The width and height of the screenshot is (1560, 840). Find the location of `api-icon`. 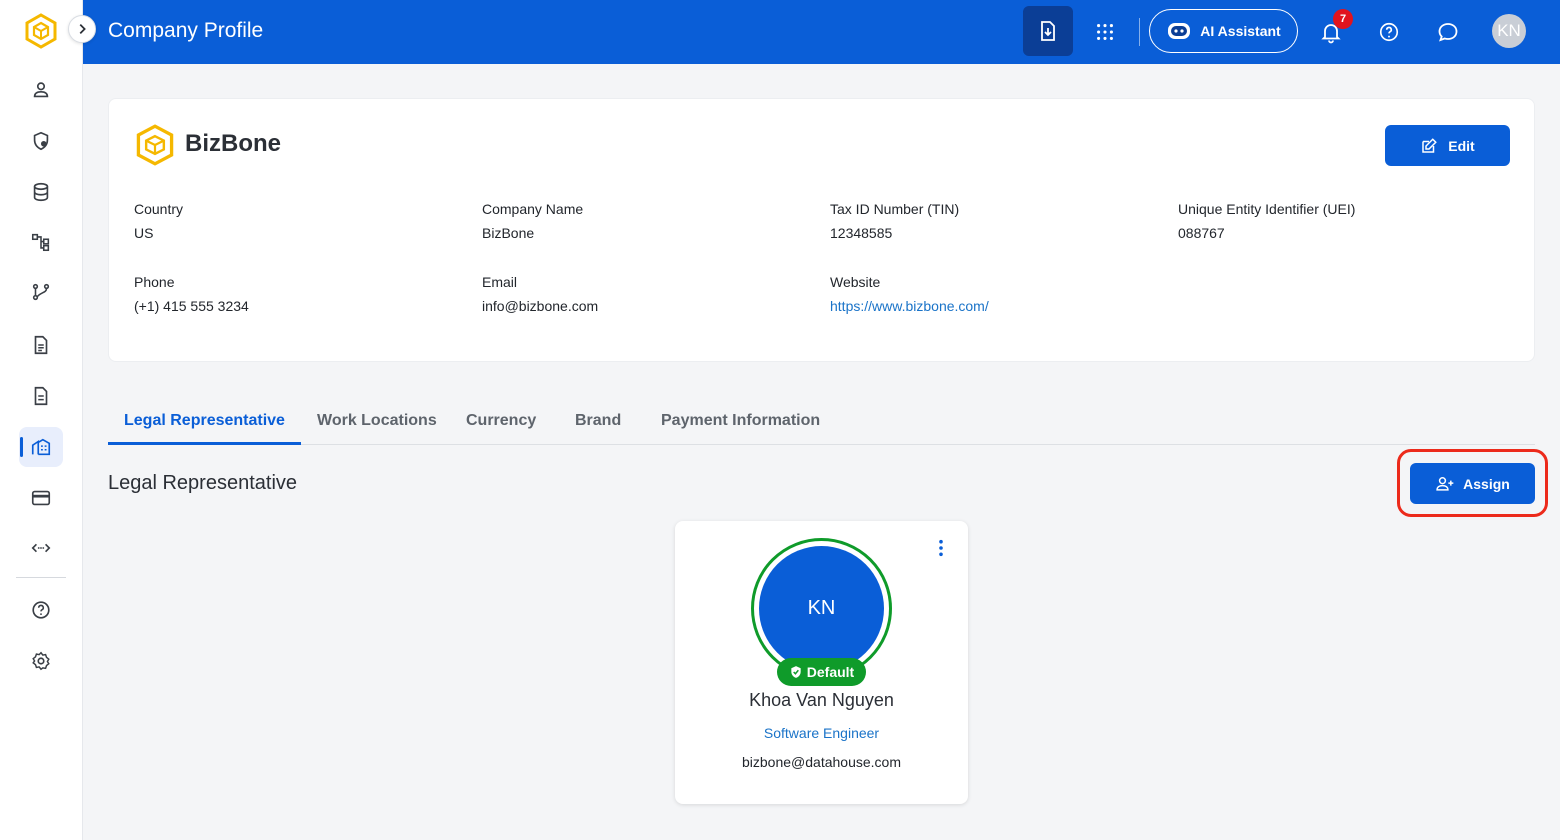

api-icon is located at coordinates (41, 548).